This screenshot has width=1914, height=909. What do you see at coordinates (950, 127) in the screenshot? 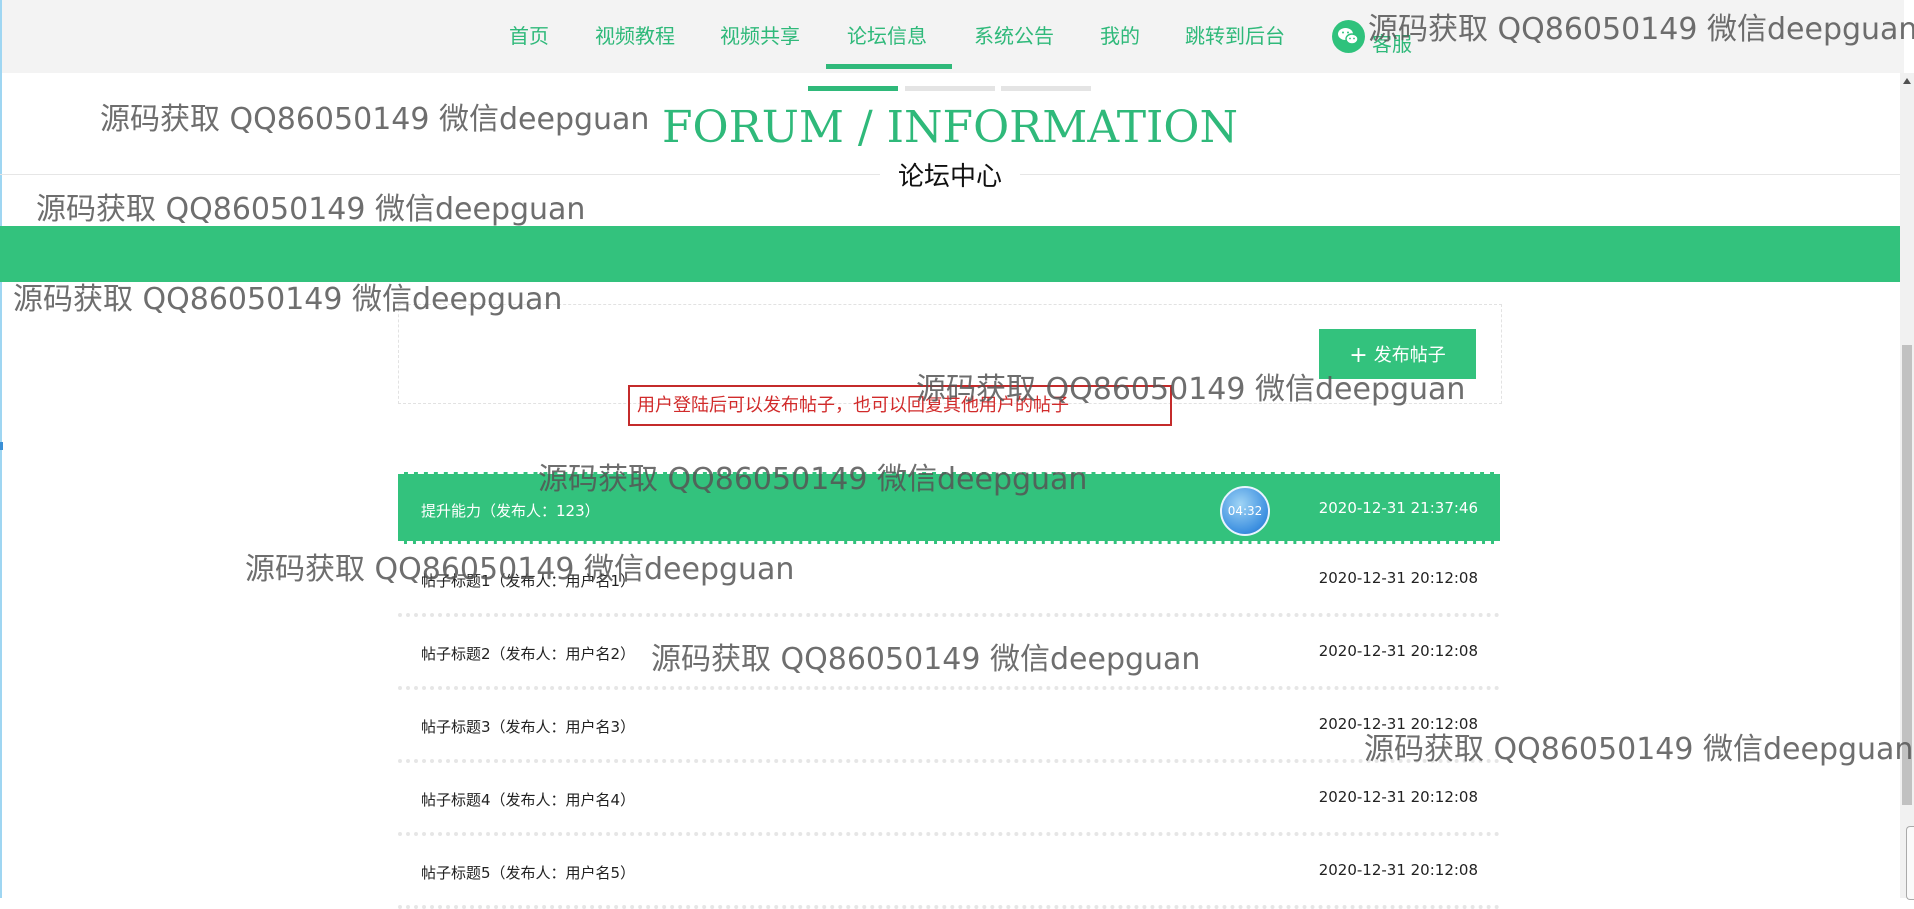
I see `section-title-en: FORUM / INFORMATION` at bounding box center [950, 127].